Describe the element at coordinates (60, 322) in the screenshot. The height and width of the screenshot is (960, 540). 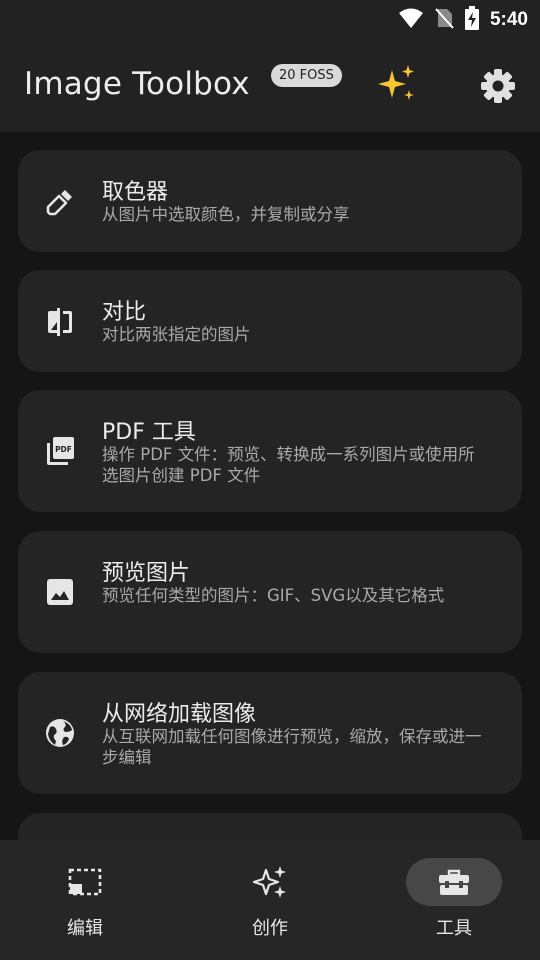
I see `compare-icon` at that location.